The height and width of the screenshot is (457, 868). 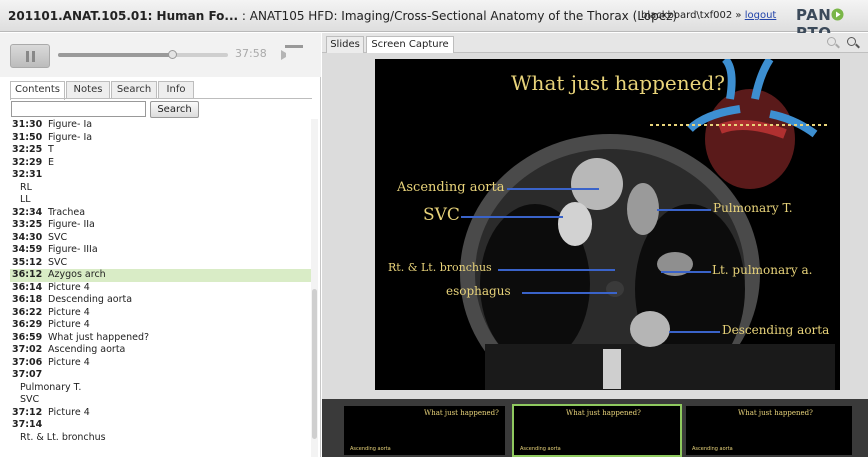 What do you see at coordinates (27, 212) in the screenshot?
I see `list-item-time: 32:34` at bounding box center [27, 212].